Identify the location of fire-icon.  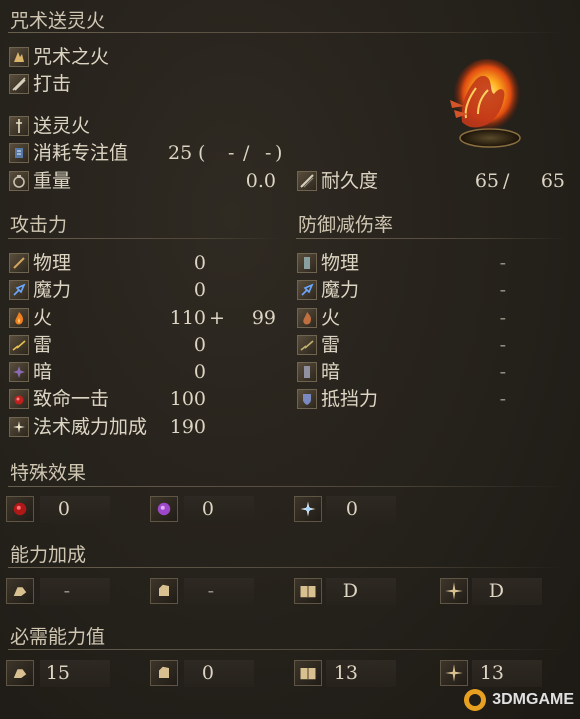
(19, 318).